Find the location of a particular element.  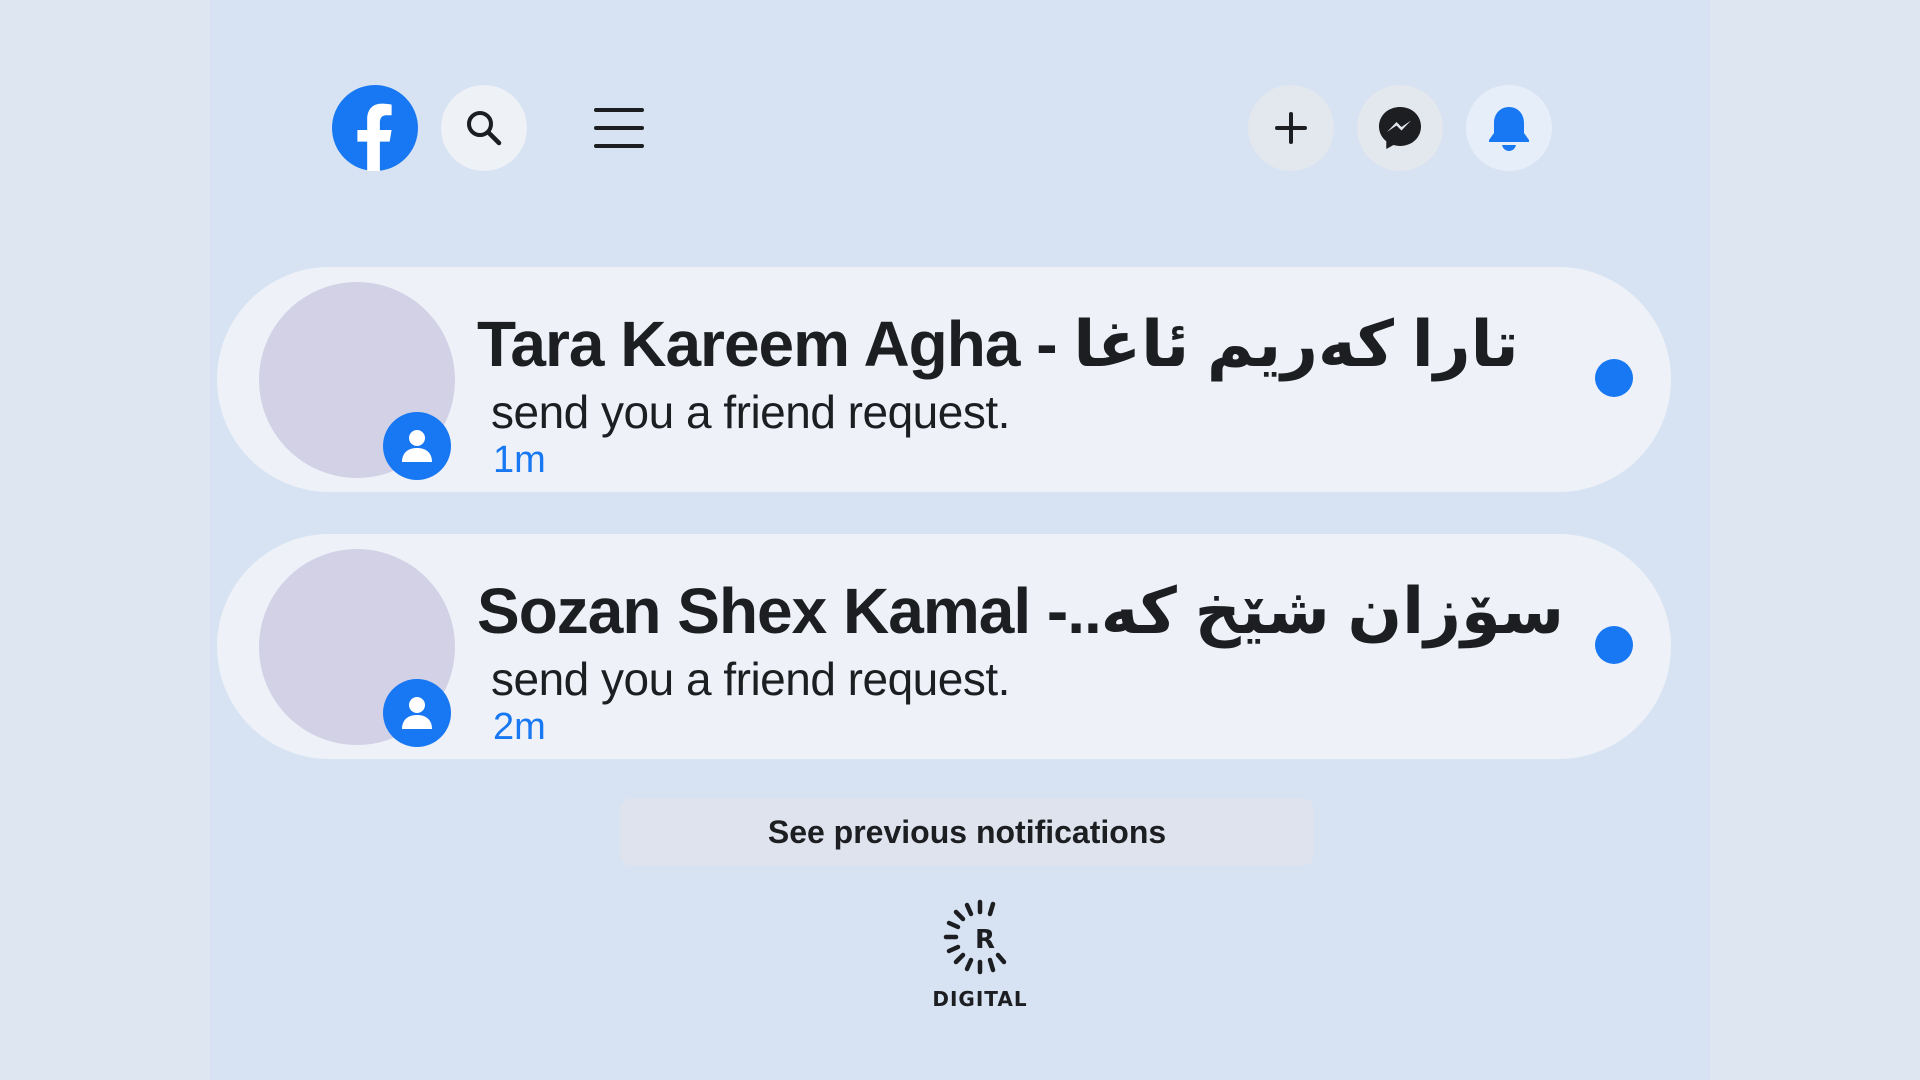

brand-logo: R DIGITAL is located at coordinates (980, 952).